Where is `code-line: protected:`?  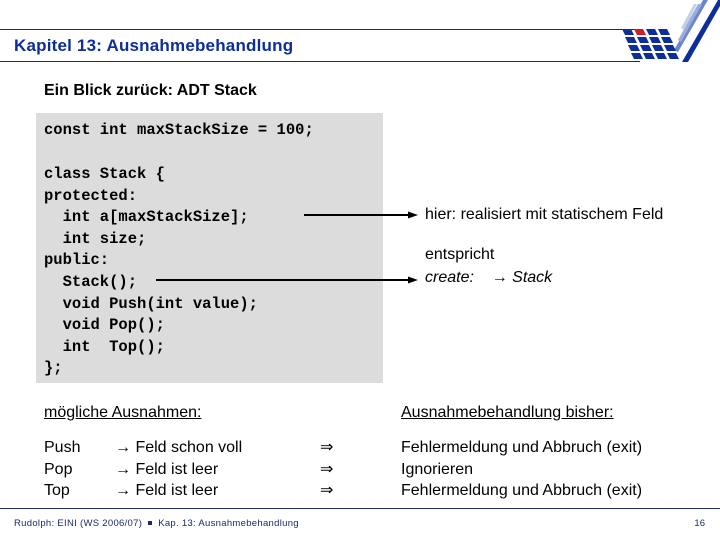 code-line: protected: is located at coordinates (91, 195).